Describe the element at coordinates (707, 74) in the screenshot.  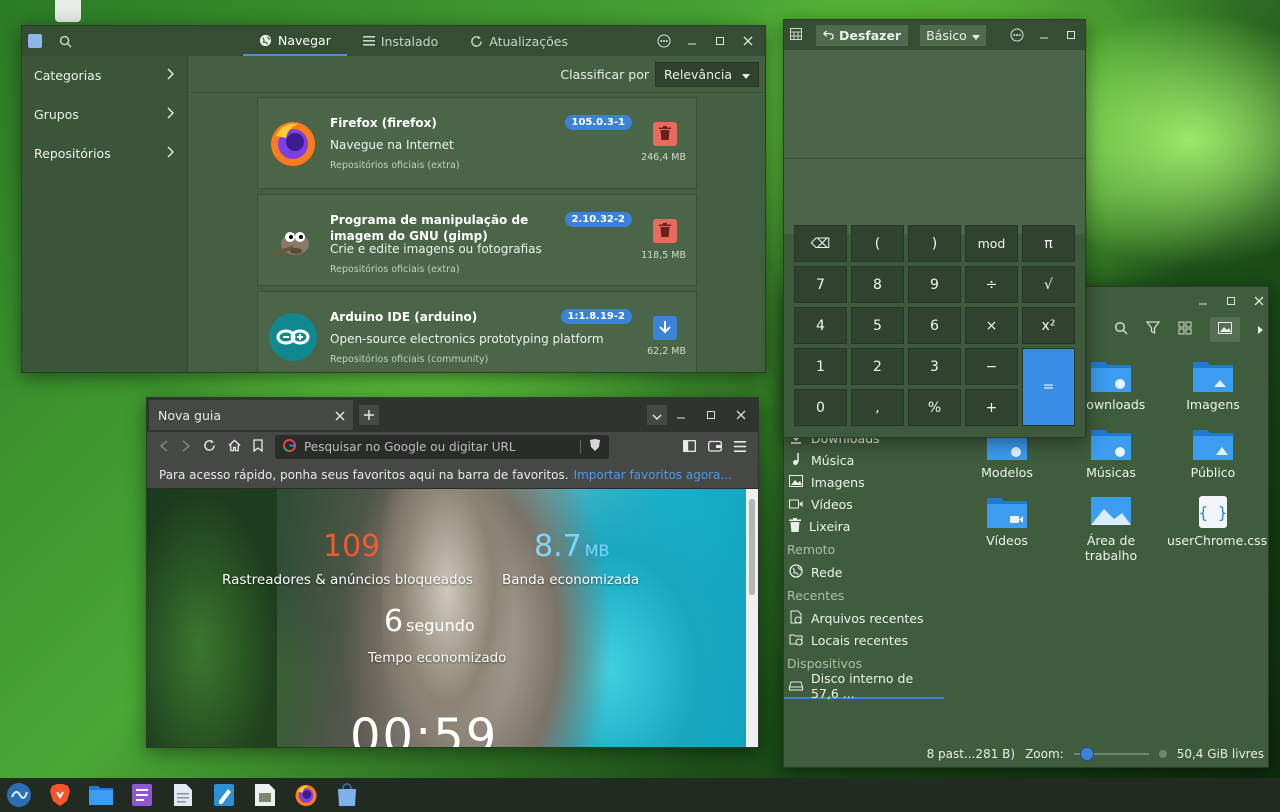
I see `sort-select: Relevância` at that location.